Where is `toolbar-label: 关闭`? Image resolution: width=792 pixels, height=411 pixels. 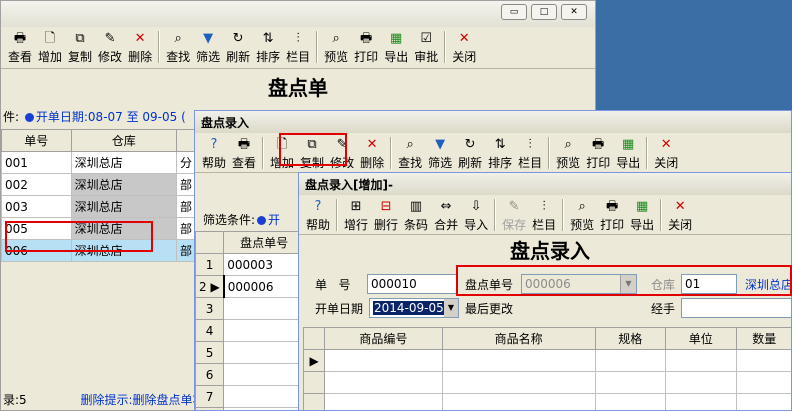 toolbar-label: 关闭 is located at coordinates (464, 57).